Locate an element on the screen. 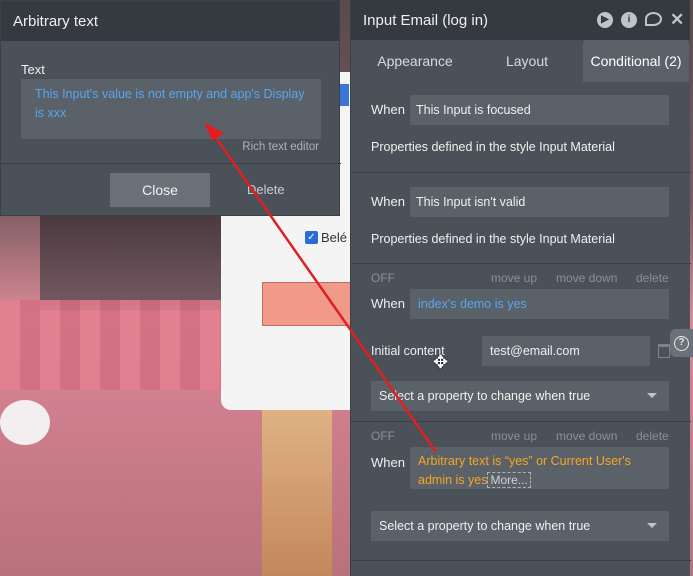  help-icon: ? is located at coordinates (681, 343).